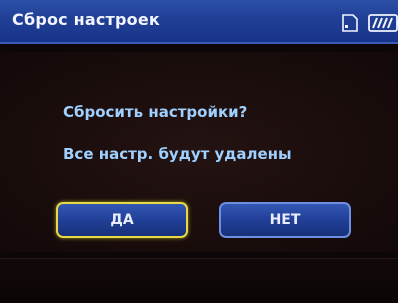  Describe the element at coordinates (122, 220) in the screenshot. I see `yes-button: ДА` at that location.